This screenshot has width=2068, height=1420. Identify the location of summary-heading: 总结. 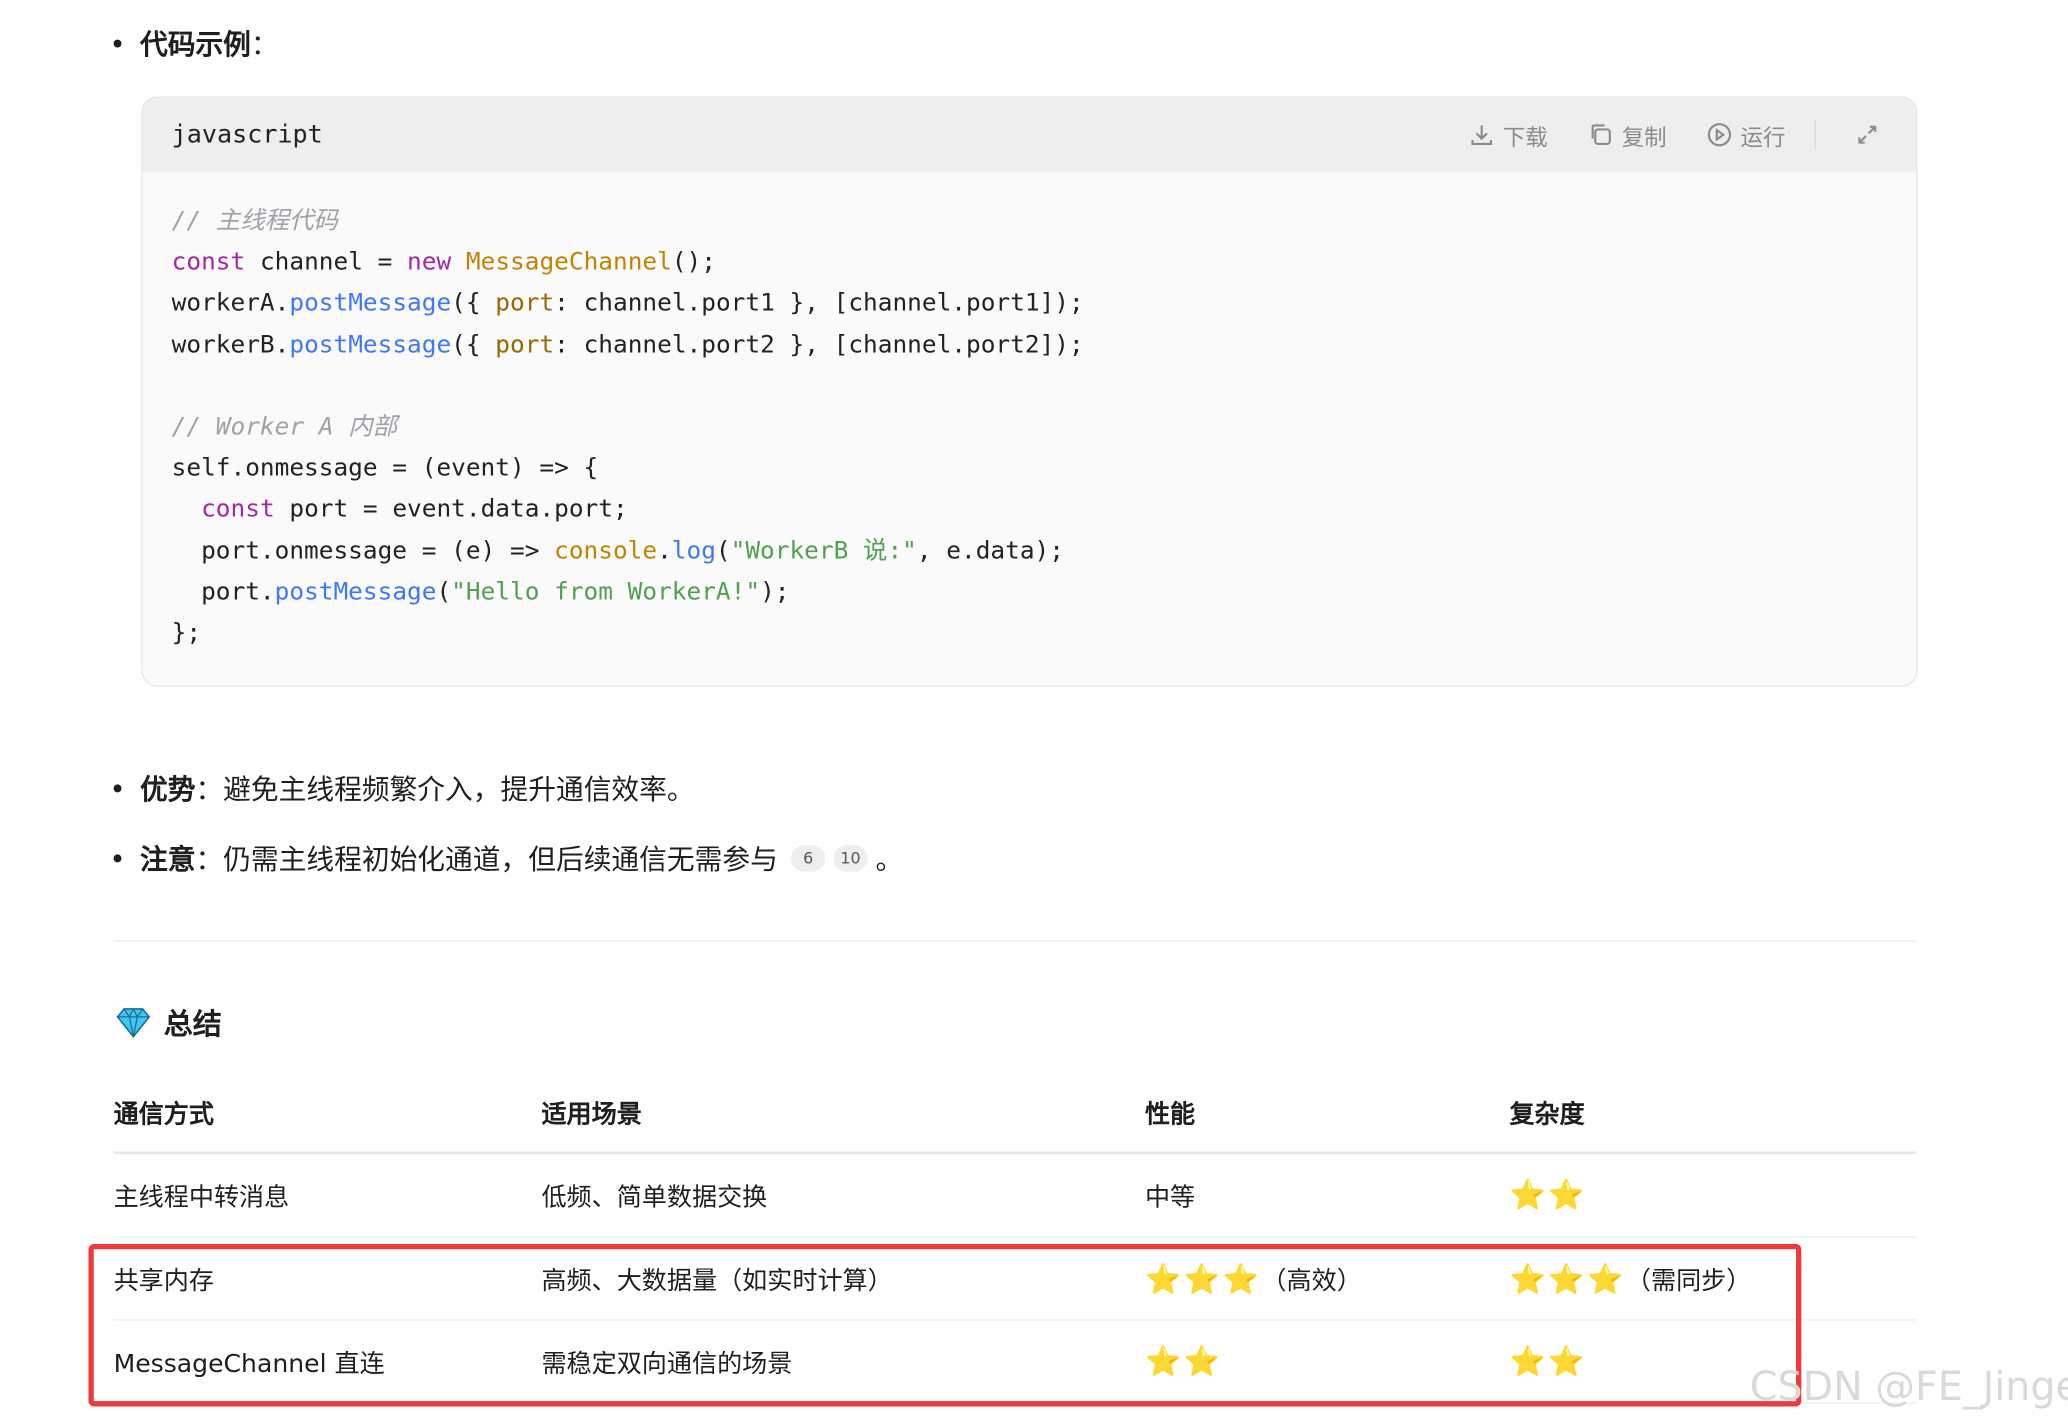
(169, 1022).